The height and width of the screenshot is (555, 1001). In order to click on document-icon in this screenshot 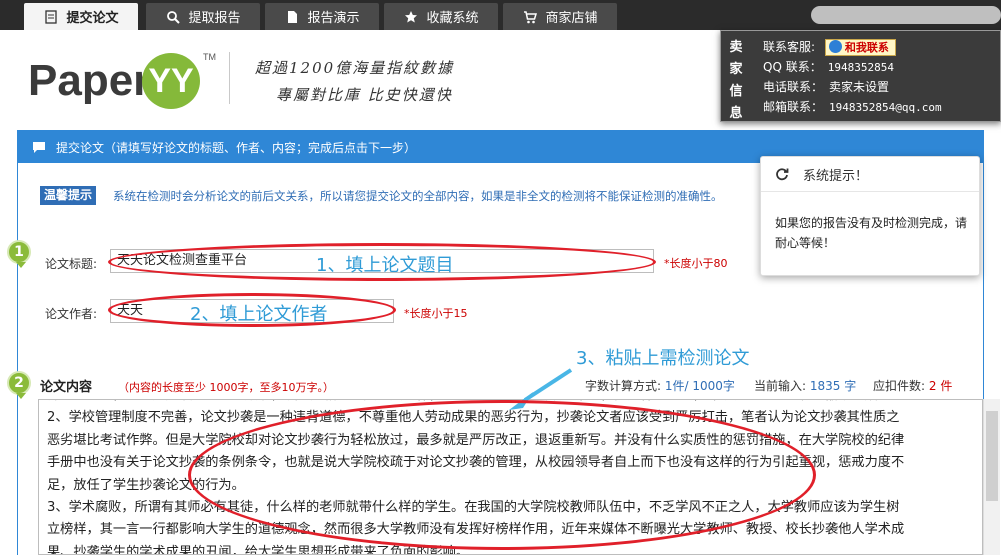, I will do `click(51, 17)`.